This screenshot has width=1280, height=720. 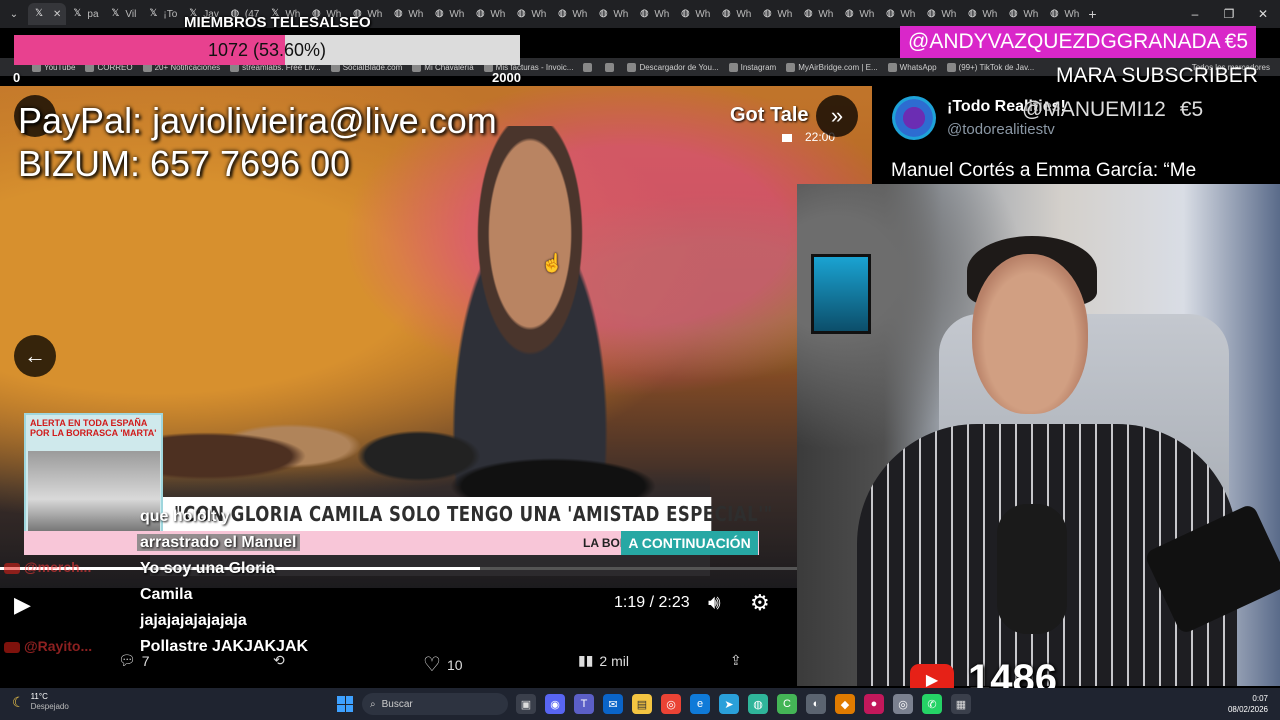 What do you see at coordinates (12, 568) in the screenshot?
I see `youtube-icon` at bounding box center [12, 568].